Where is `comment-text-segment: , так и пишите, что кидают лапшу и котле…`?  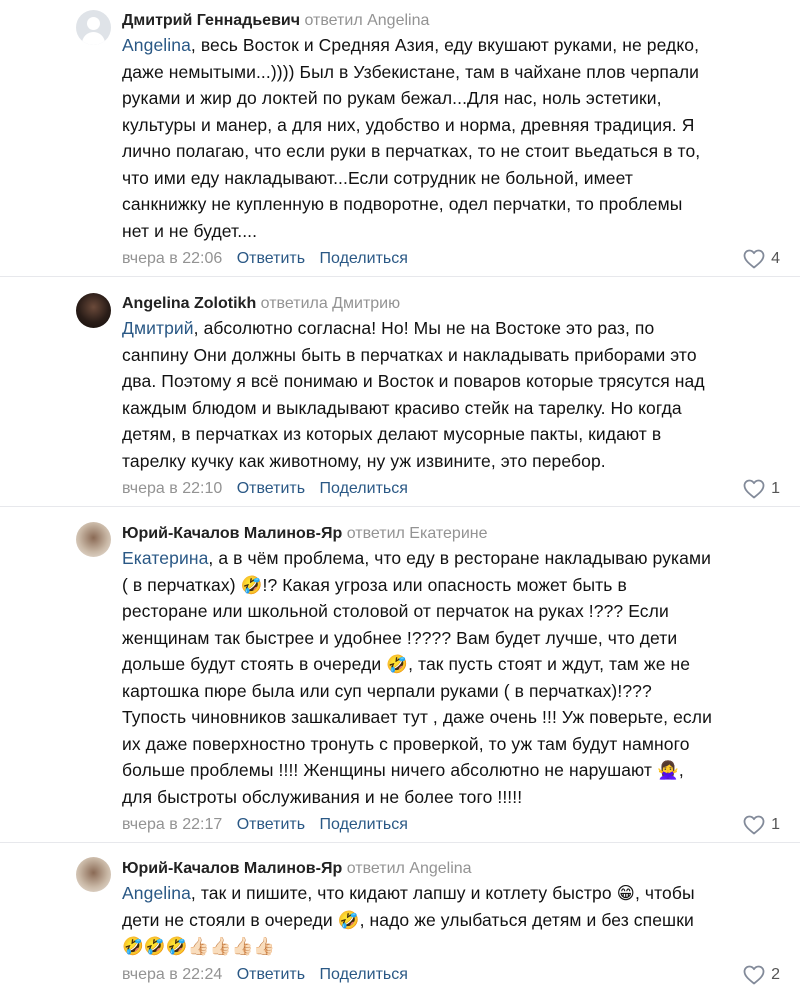
comment-text-segment: , так и пишите, что кидают лапшу и котле… is located at coordinates (442, 893).